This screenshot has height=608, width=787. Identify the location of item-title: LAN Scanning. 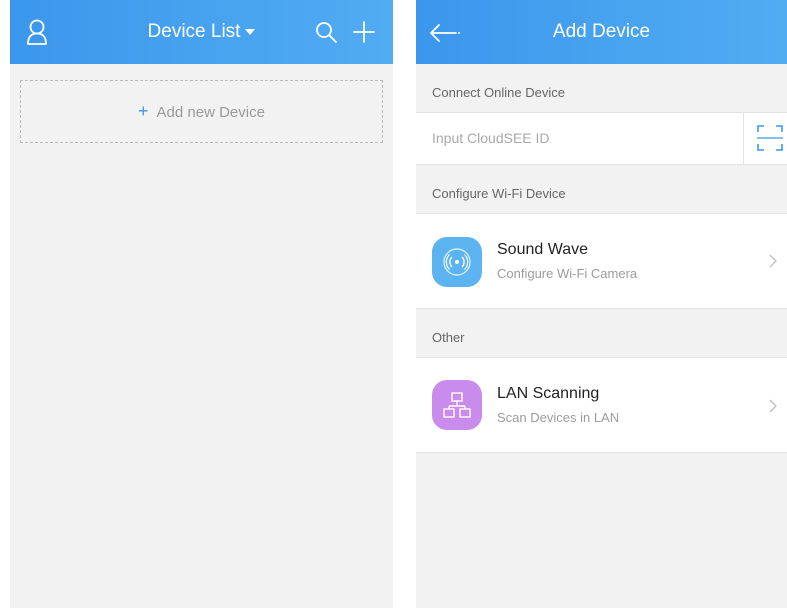
(548, 393).